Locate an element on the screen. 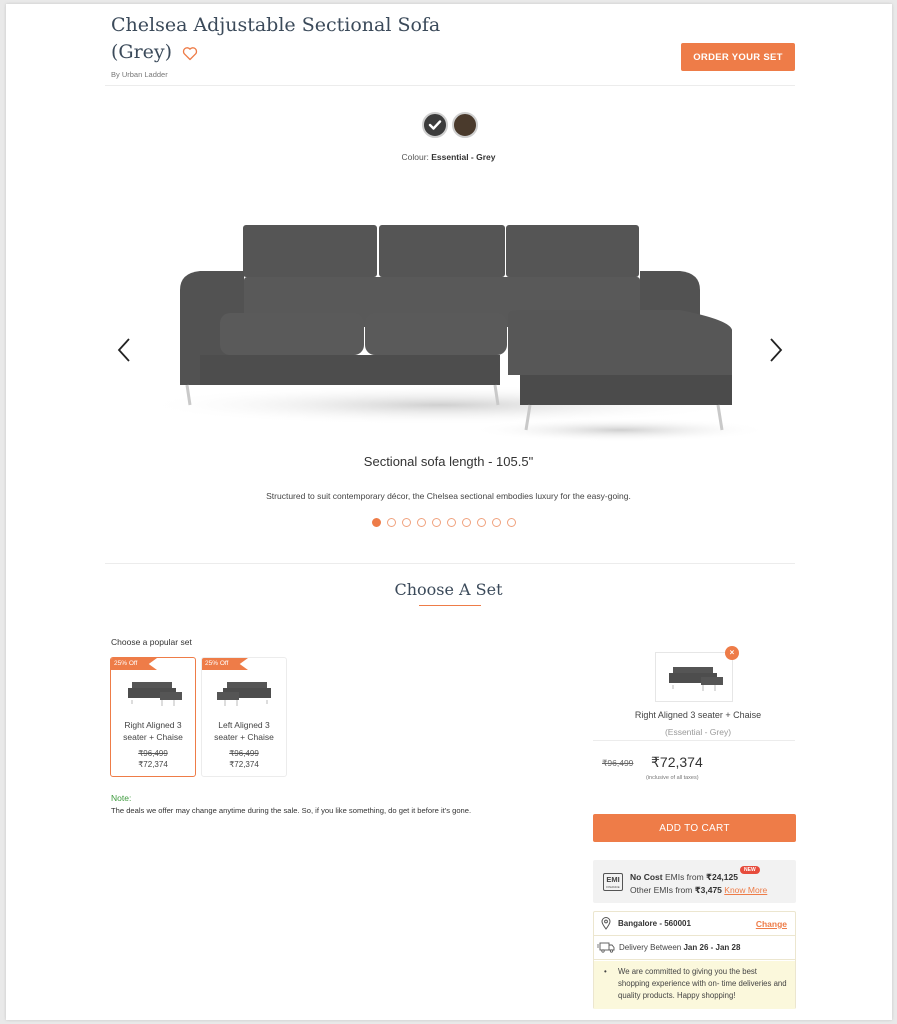 Image resolution: width=897 pixels, height=1024 pixels. emi-icon-sub: FINANCE is located at coordinates (613, 887).